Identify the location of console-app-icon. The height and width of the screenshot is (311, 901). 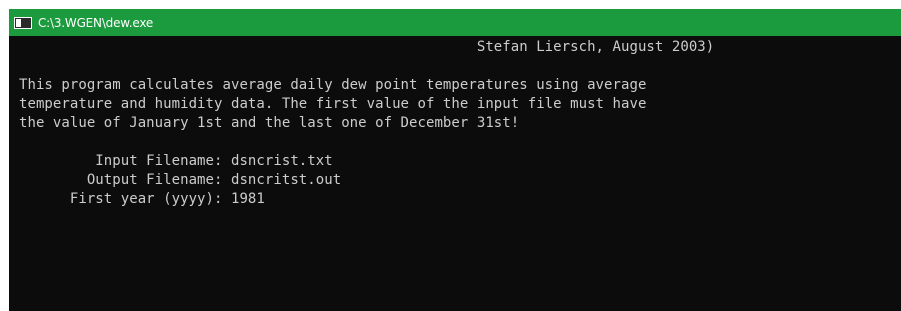
(23, 22).